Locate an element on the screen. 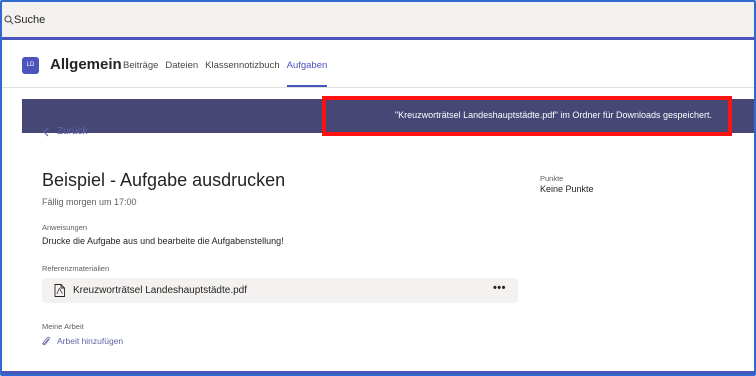  search-bar: Suche is located at coordinates (378, 21).